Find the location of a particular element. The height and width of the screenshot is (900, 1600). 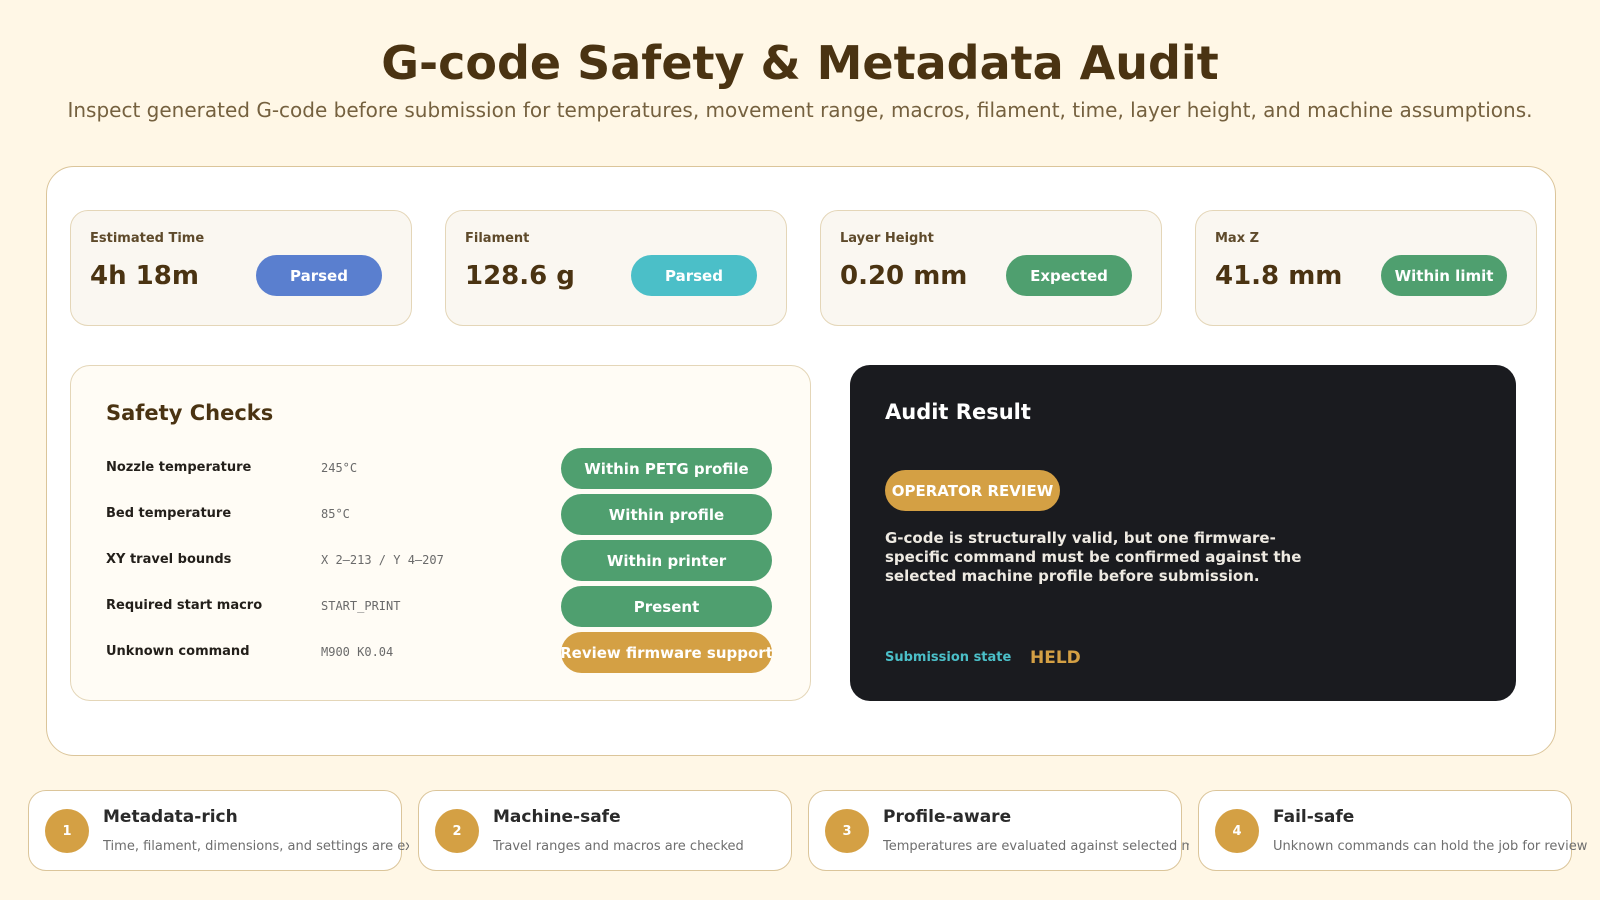

metric-card-layer-height: Layer Height 0.20 mm Expected is located at coordinates (991, 268).